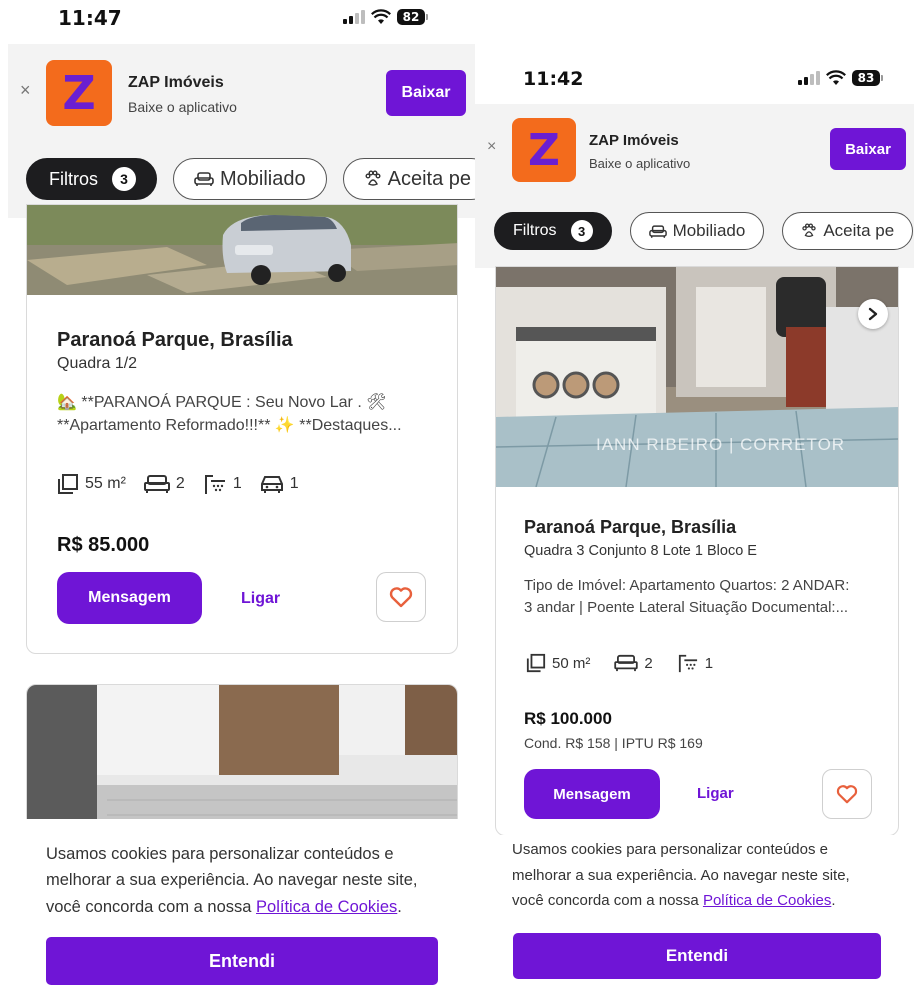  I want to click on listing-photo: IANN RIBEIRO | CORRETOR, so click(697, 377).